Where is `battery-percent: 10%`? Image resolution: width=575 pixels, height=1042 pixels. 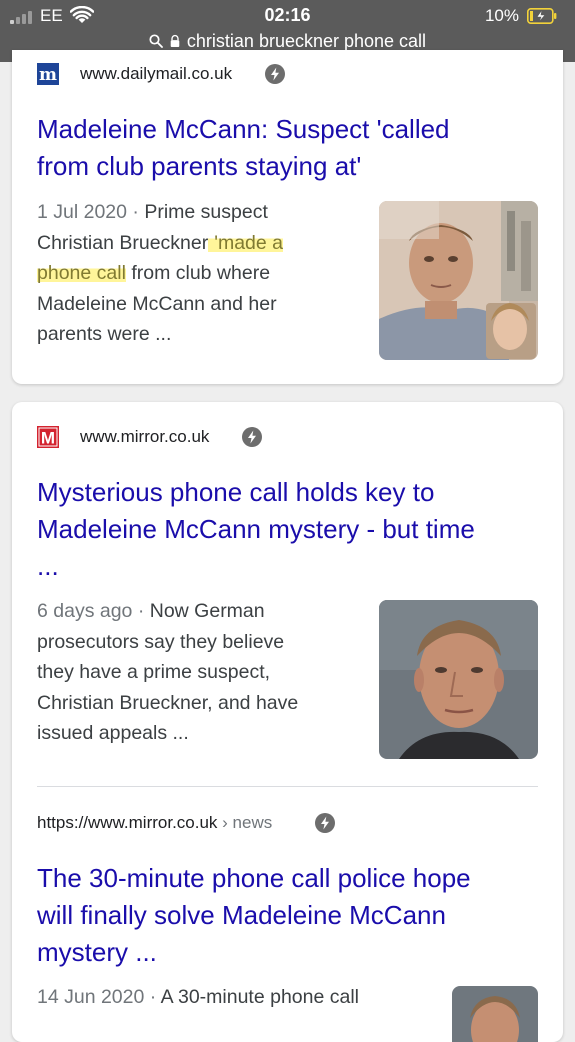 battery-percent: 10% is located at coordinates (501, 15).